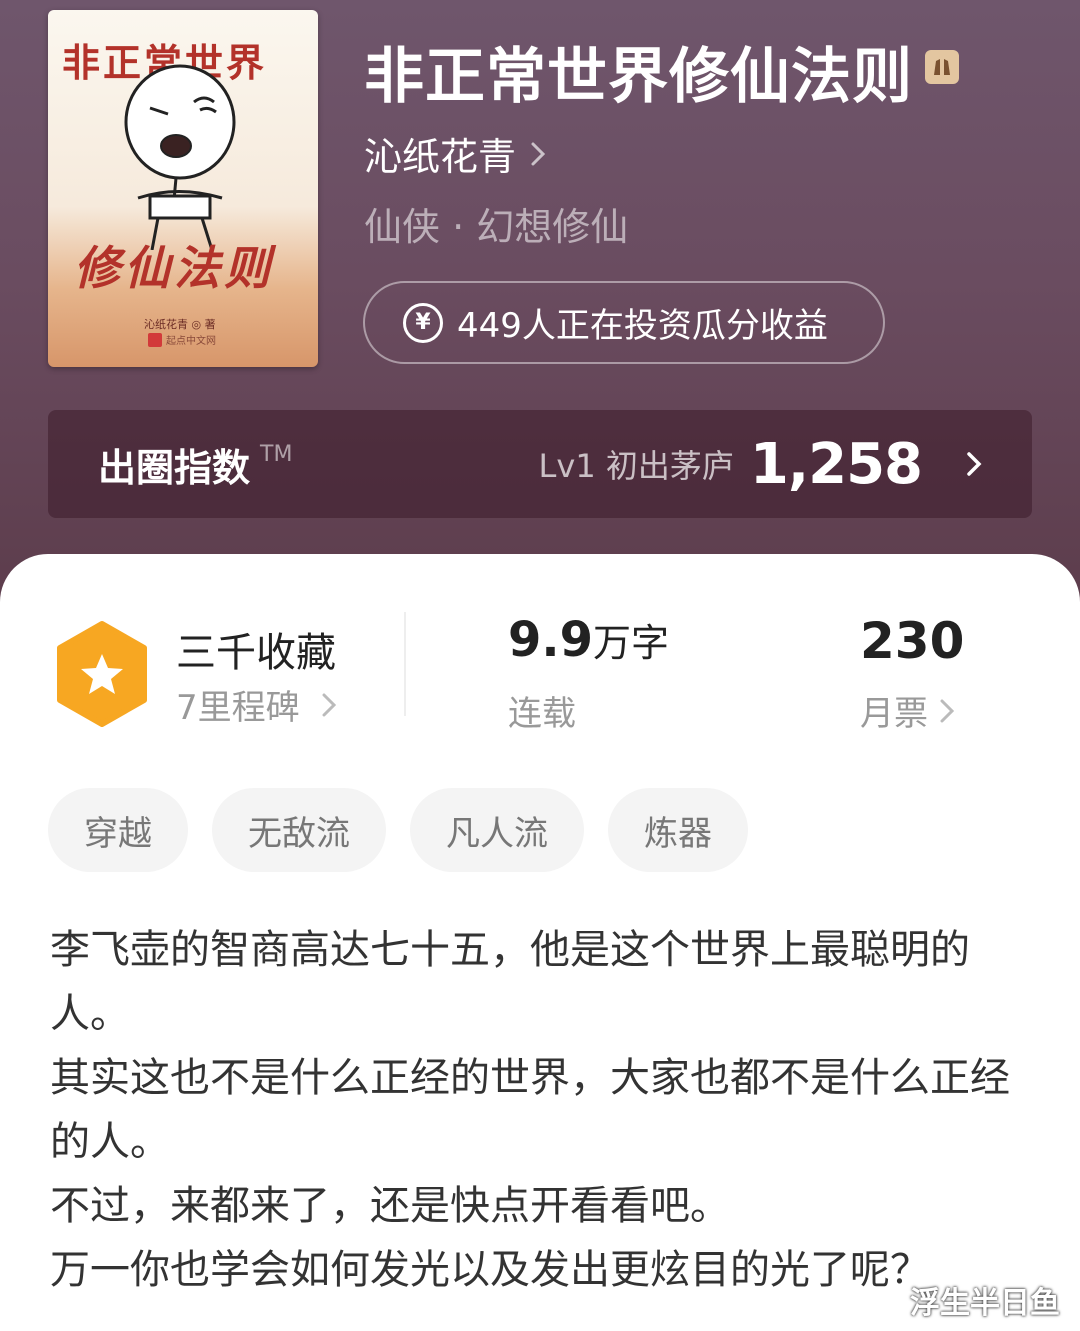 The width and height of the screenshot is (1080, 1331). What do you see at coordinates (276, 454) in the screenshot?
I see `index-trademark: TM` at bounding box center [276, 454].